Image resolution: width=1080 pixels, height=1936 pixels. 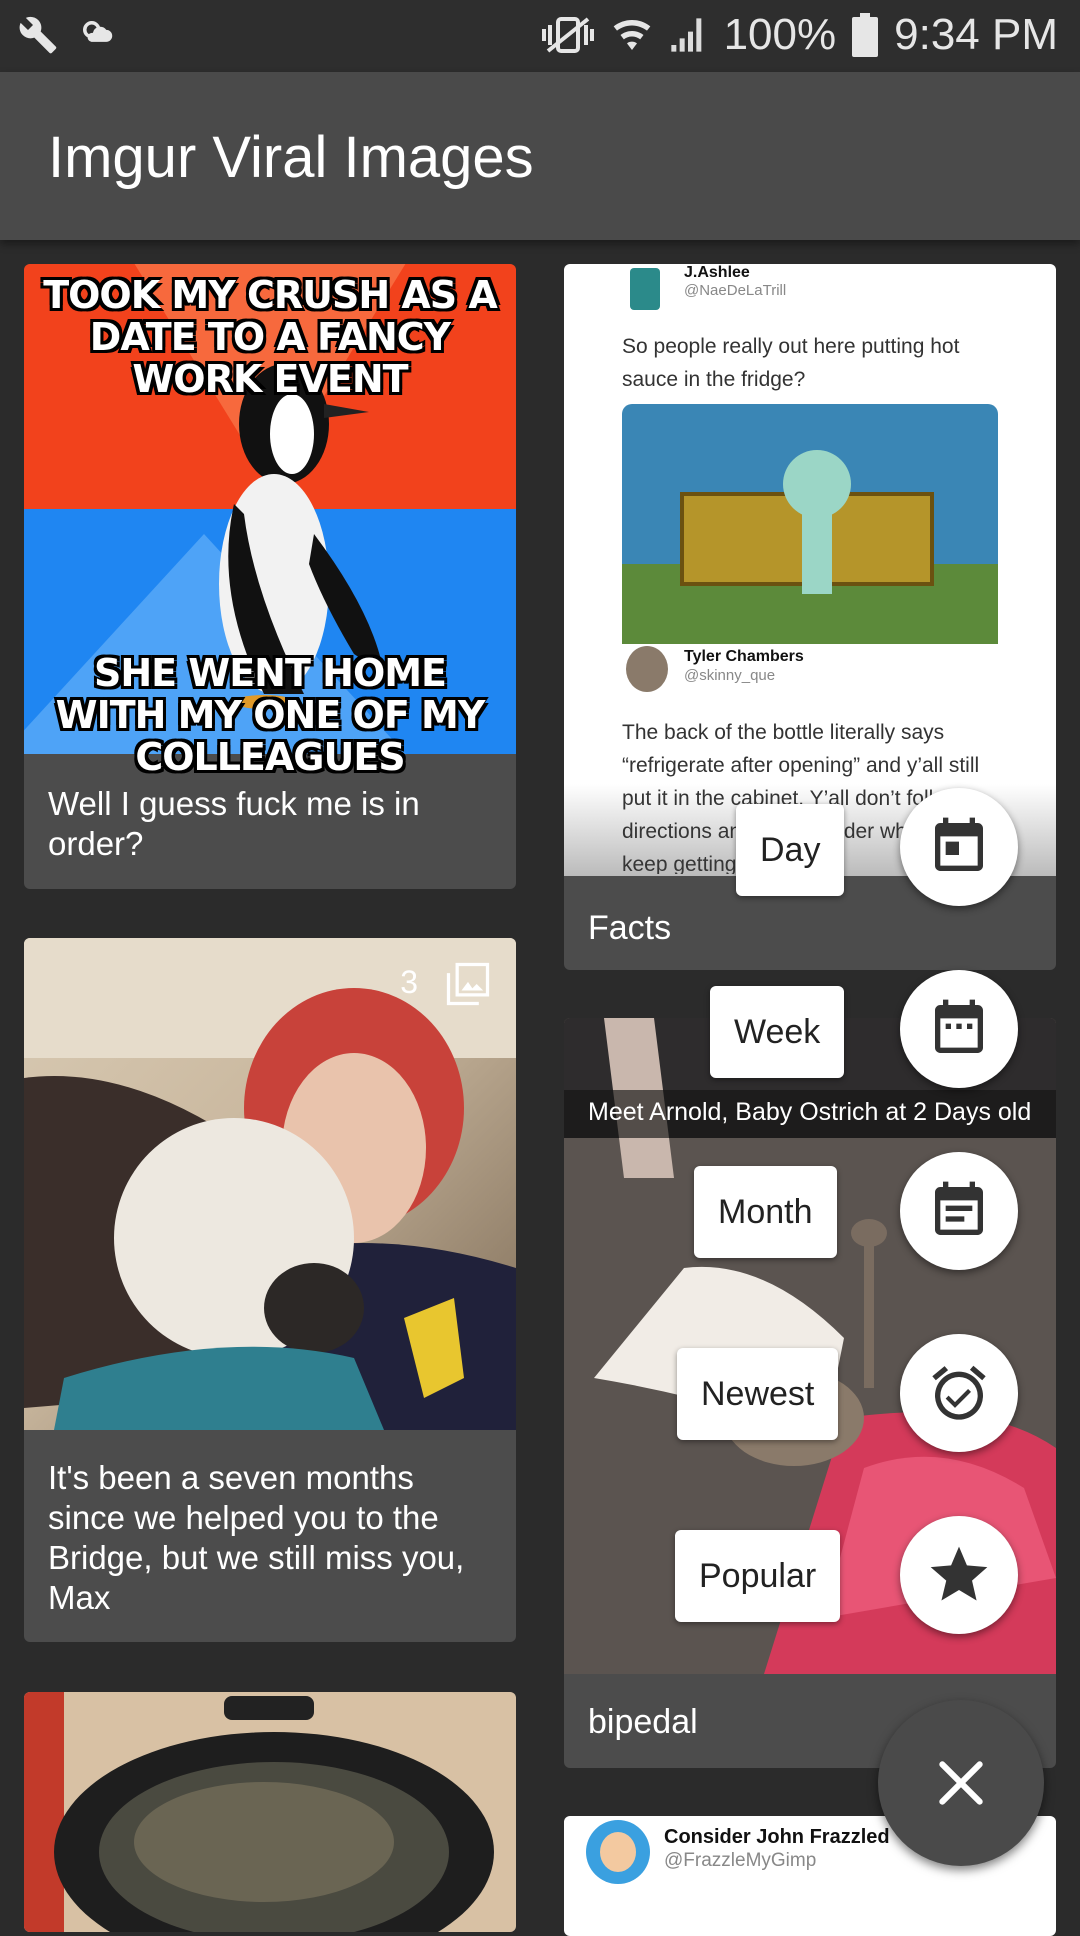 I want to click on fab-popular-label: Popular, so click(x=758, y=1576).